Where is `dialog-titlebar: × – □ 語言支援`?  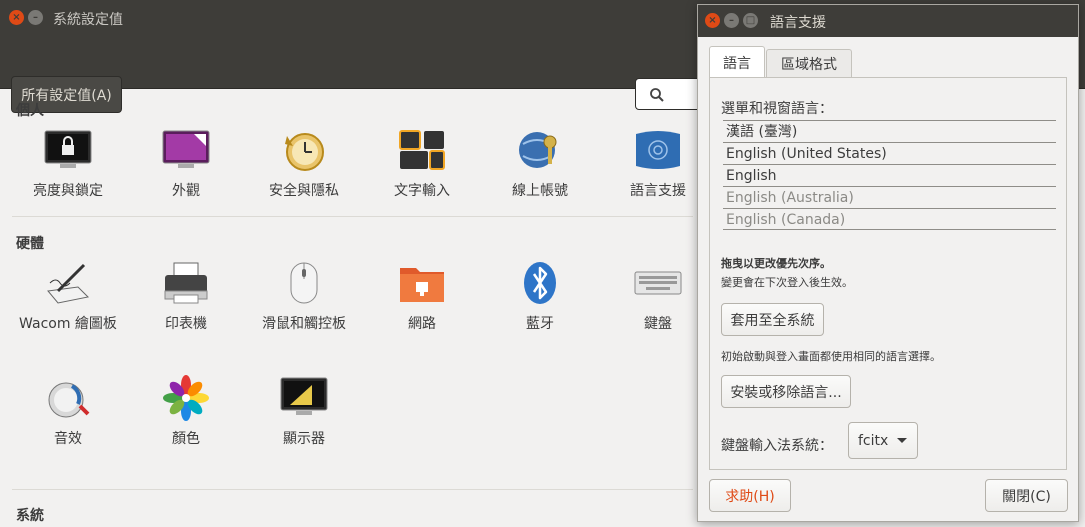 dialog-titlebar: × – □ 語言支援 is located at coordinates (888, 21).